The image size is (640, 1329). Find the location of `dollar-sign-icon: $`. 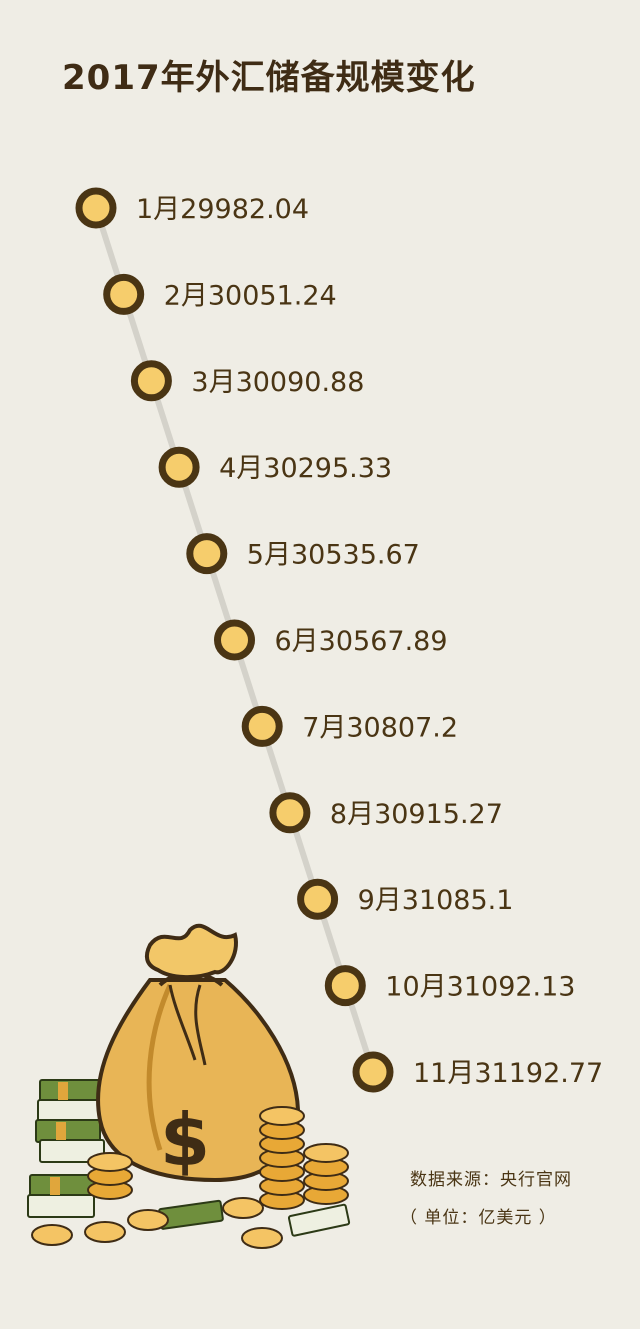

dollar-sign-icon: $ is located at coordinates (185, 1140).